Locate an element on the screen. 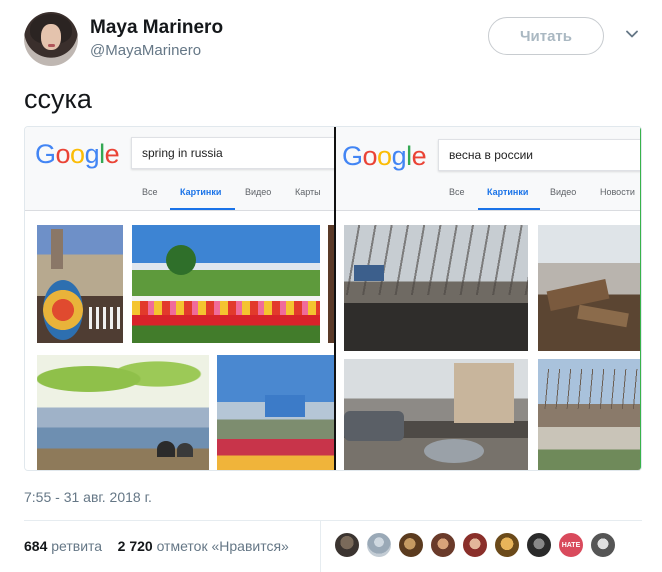 The height and width of the screenshot is (572, 662). liker-avatar: HATE is located at coordinates (571, 545).